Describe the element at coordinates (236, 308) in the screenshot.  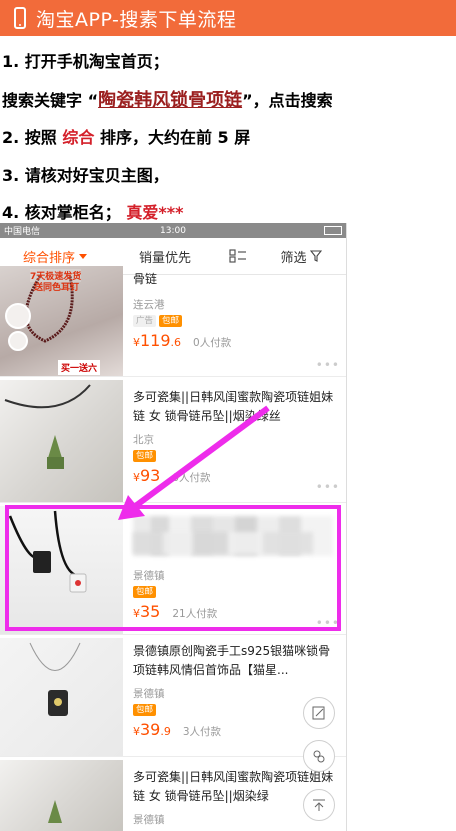
I see `product-info: 骨链 连云港 广告 包邮 ¥119.6 0人付款` at that location.